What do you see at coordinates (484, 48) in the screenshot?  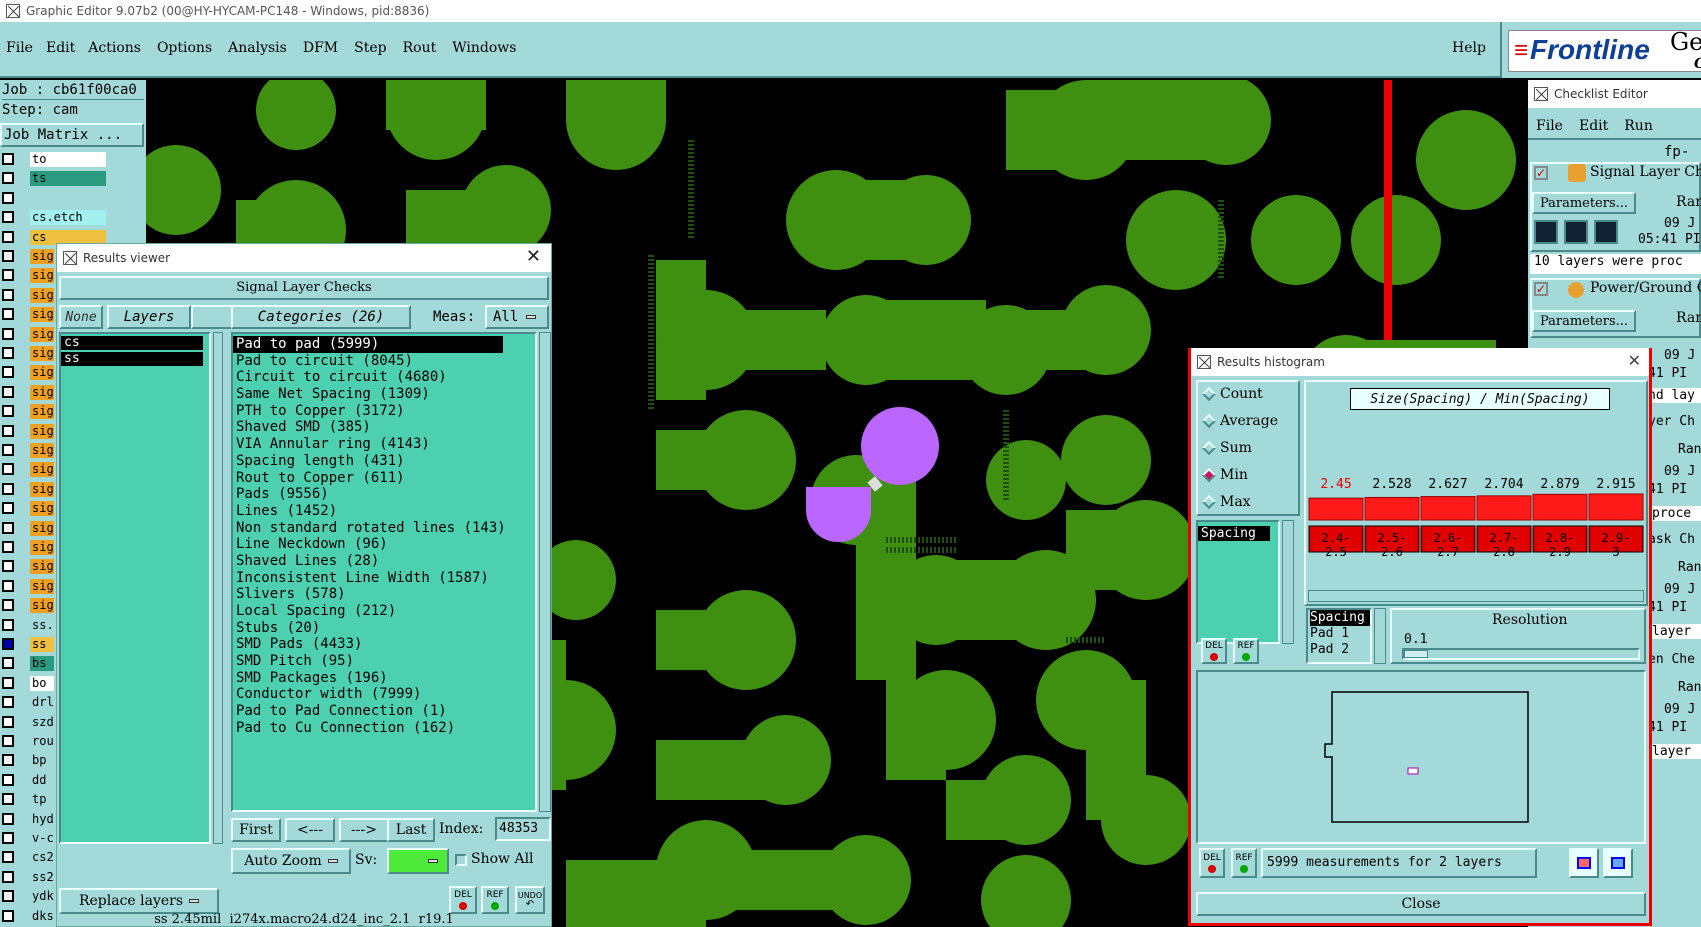 I see `menu-windows: Windows` at bounding box center [484, 48].